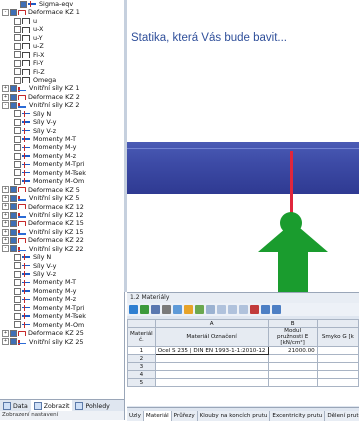 The width and height of the screenshot is (359, 421). Describe the element at coordinates (62, 325) in the screenshot. I see `tree-item: Momenty M-Om` at that location.